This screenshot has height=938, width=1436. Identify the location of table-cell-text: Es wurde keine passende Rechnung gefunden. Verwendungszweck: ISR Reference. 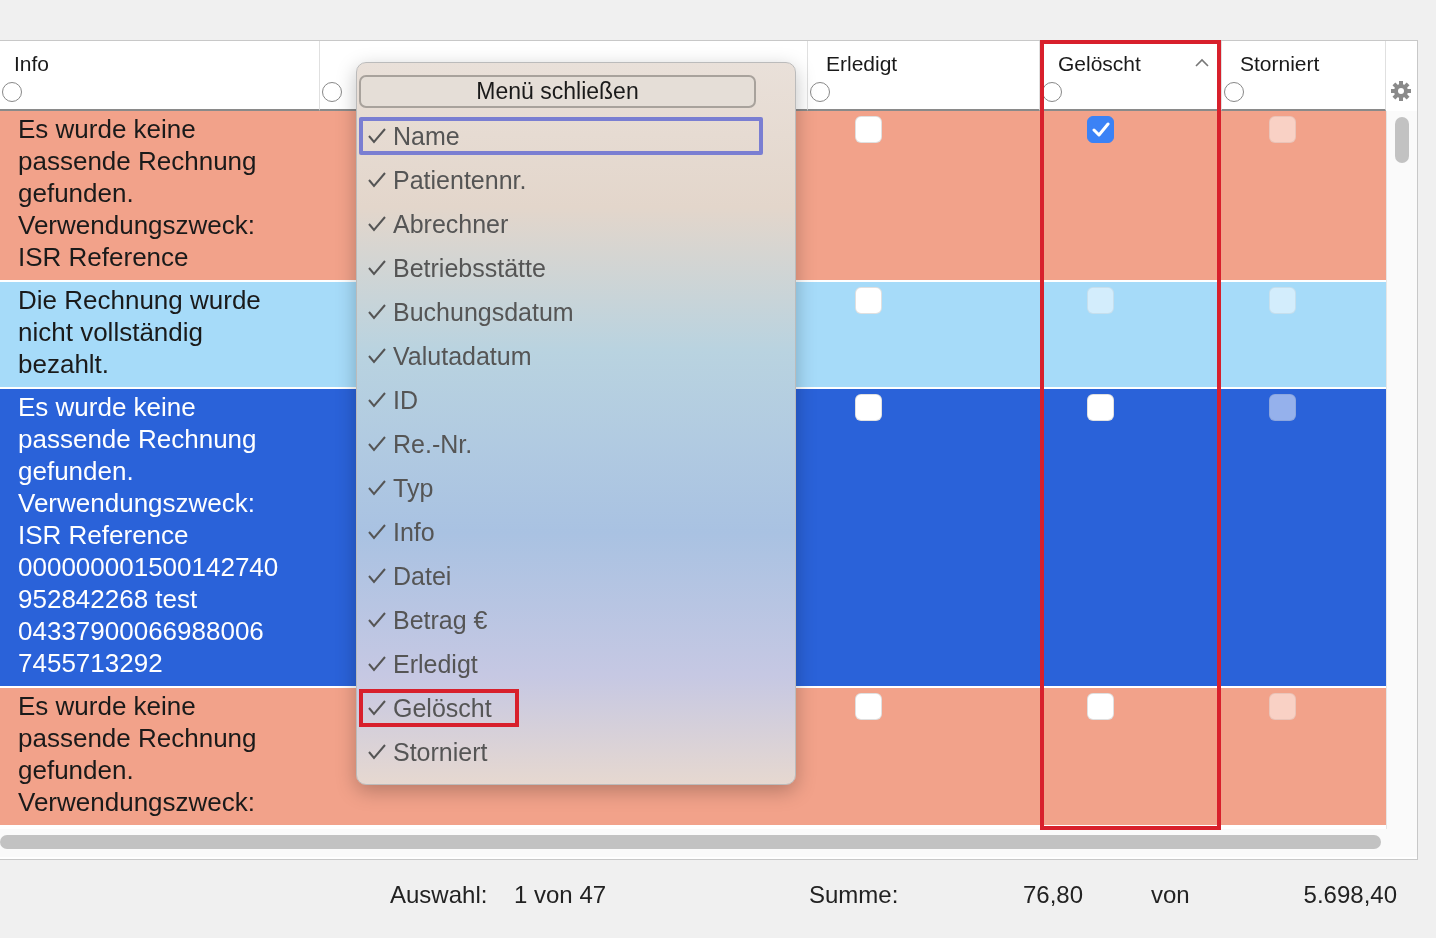
(138, 193).